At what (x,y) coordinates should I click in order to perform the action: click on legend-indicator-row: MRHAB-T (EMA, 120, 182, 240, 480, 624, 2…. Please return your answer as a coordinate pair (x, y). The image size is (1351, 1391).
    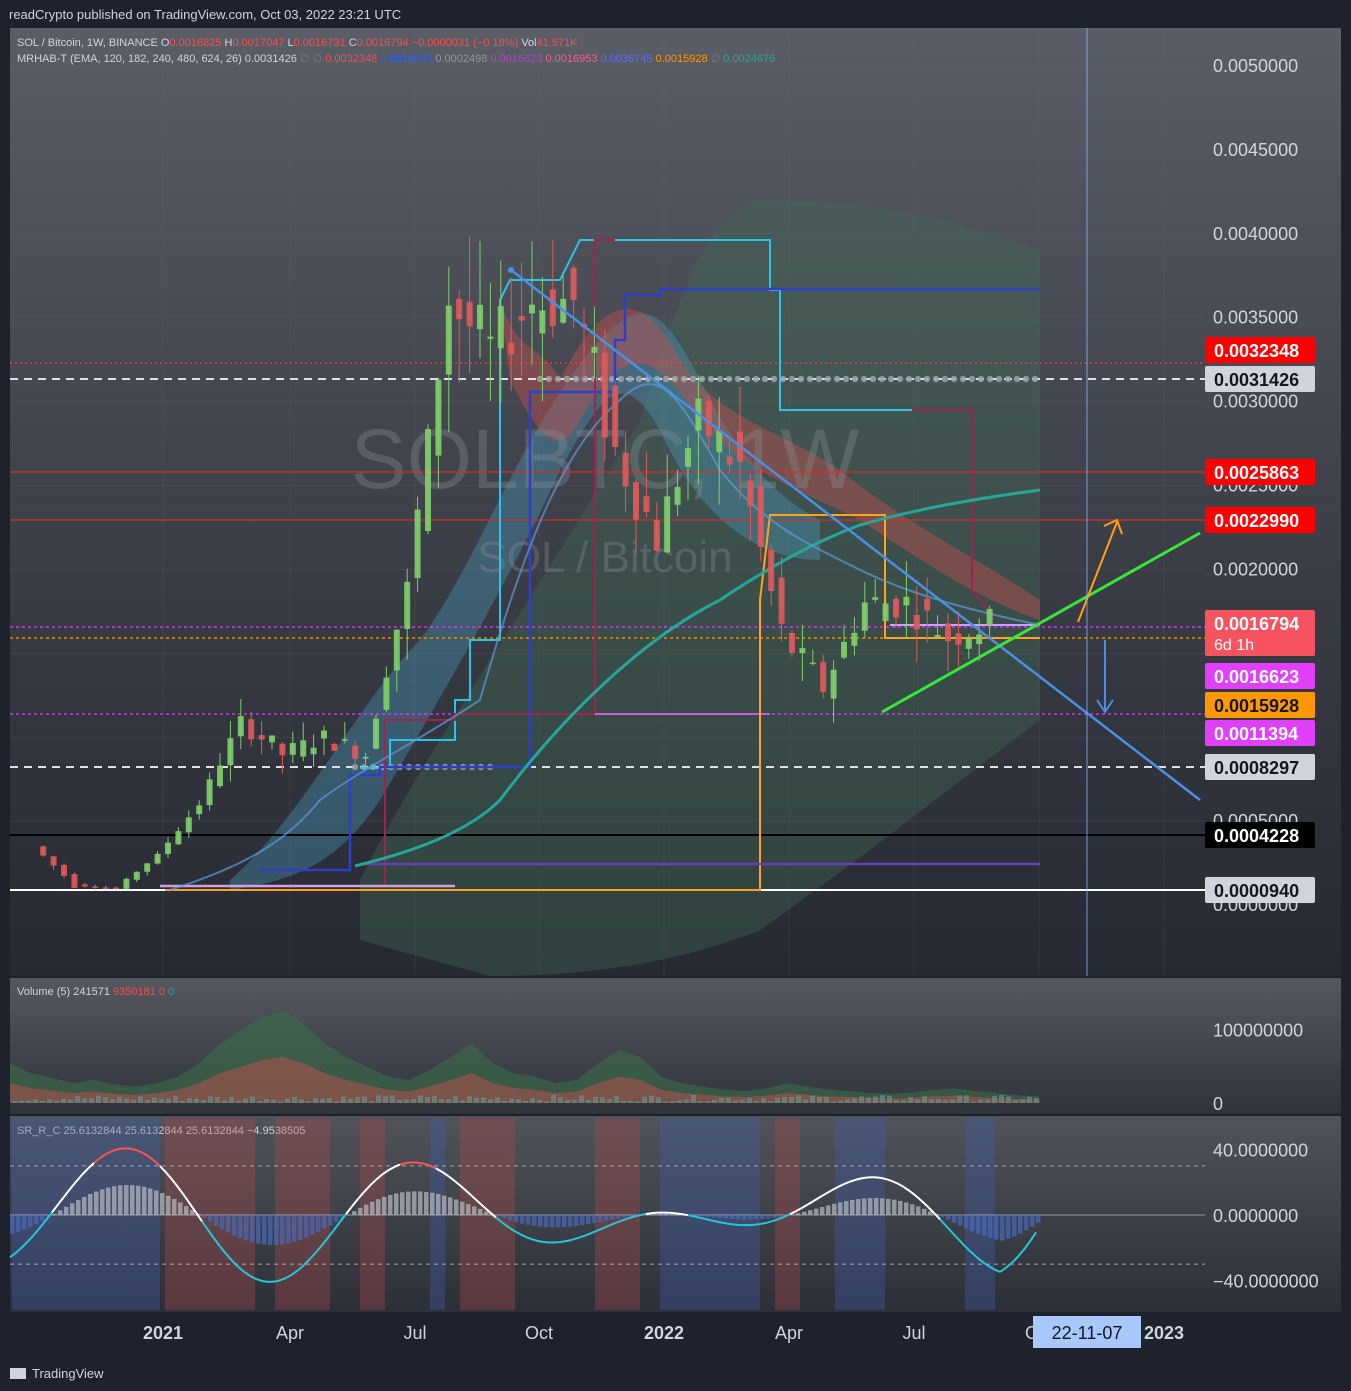
    Looking at the image, I should click on (396, 59).